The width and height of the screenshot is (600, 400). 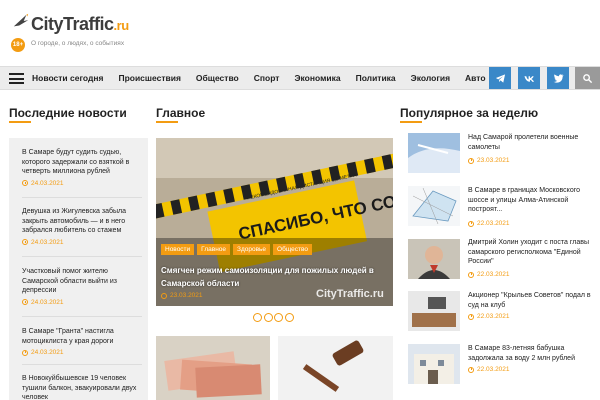 What do you see at coordinates (475, 78) in the screenshot?
I see `nav-item-auto: Авто` at bounding box center [475, 78].